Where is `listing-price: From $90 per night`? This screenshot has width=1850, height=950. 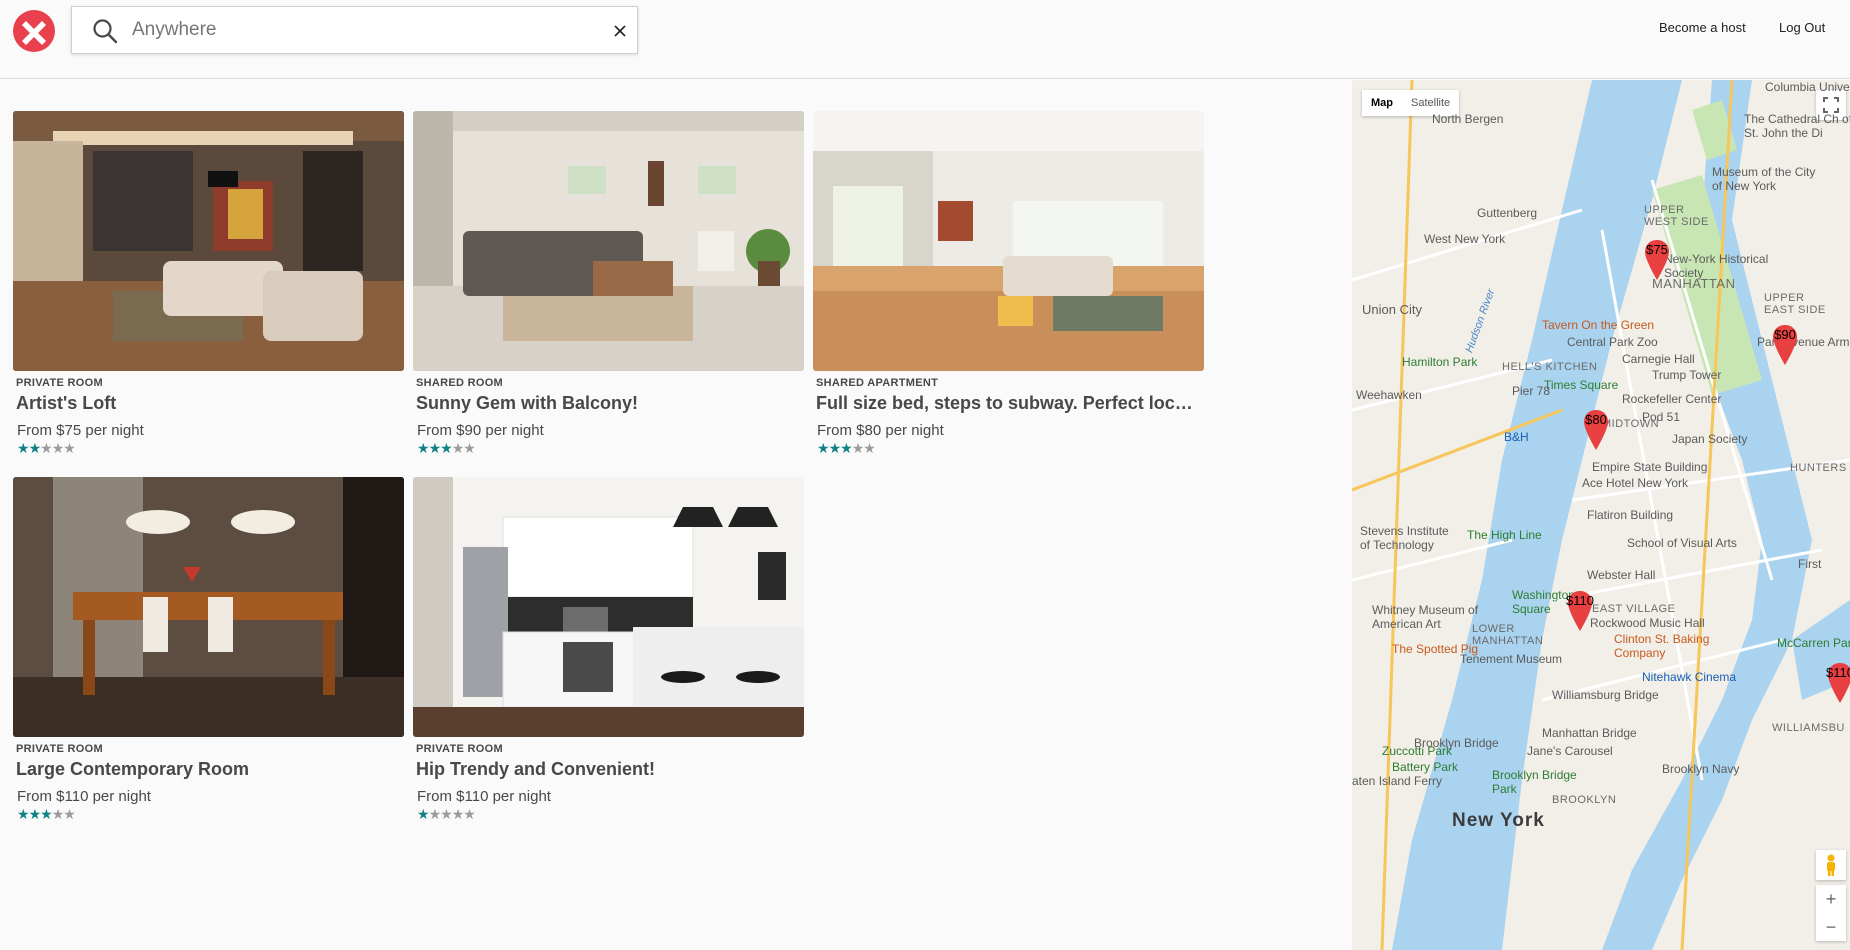 listing-price: From $90 per night is located at coordinates (480, 430).